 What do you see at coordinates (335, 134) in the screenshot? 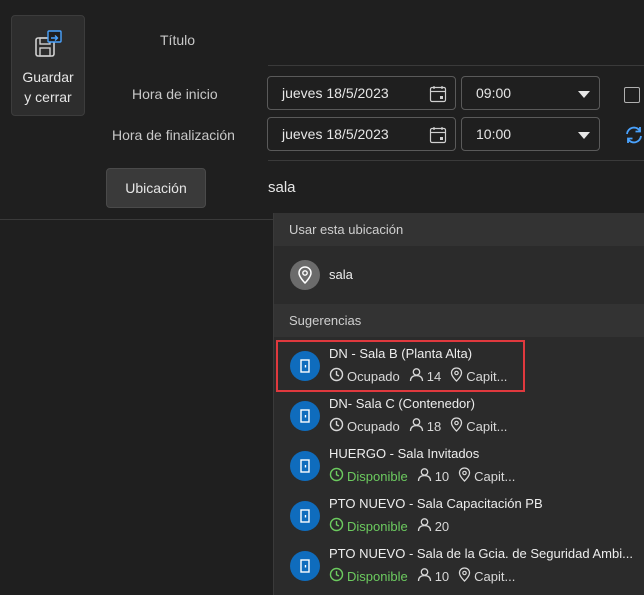
I see `end-date-value: jueves 18/5/2023` at bounding box center [335, 134].